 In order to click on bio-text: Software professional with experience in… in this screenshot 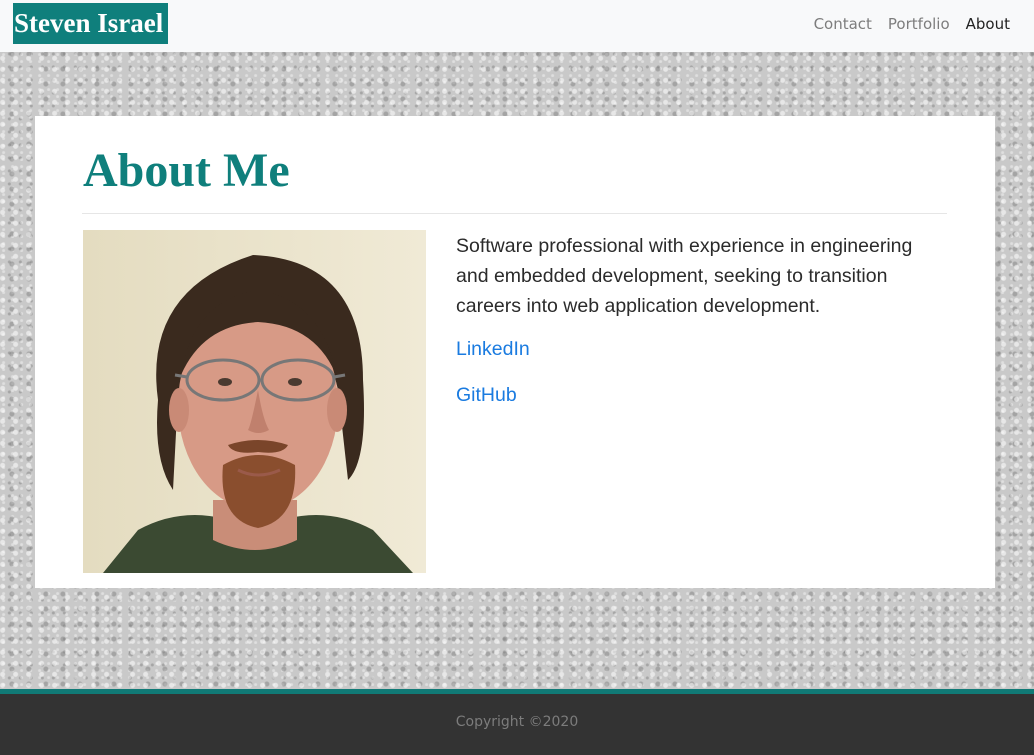, I will do `click(684, 276)`.